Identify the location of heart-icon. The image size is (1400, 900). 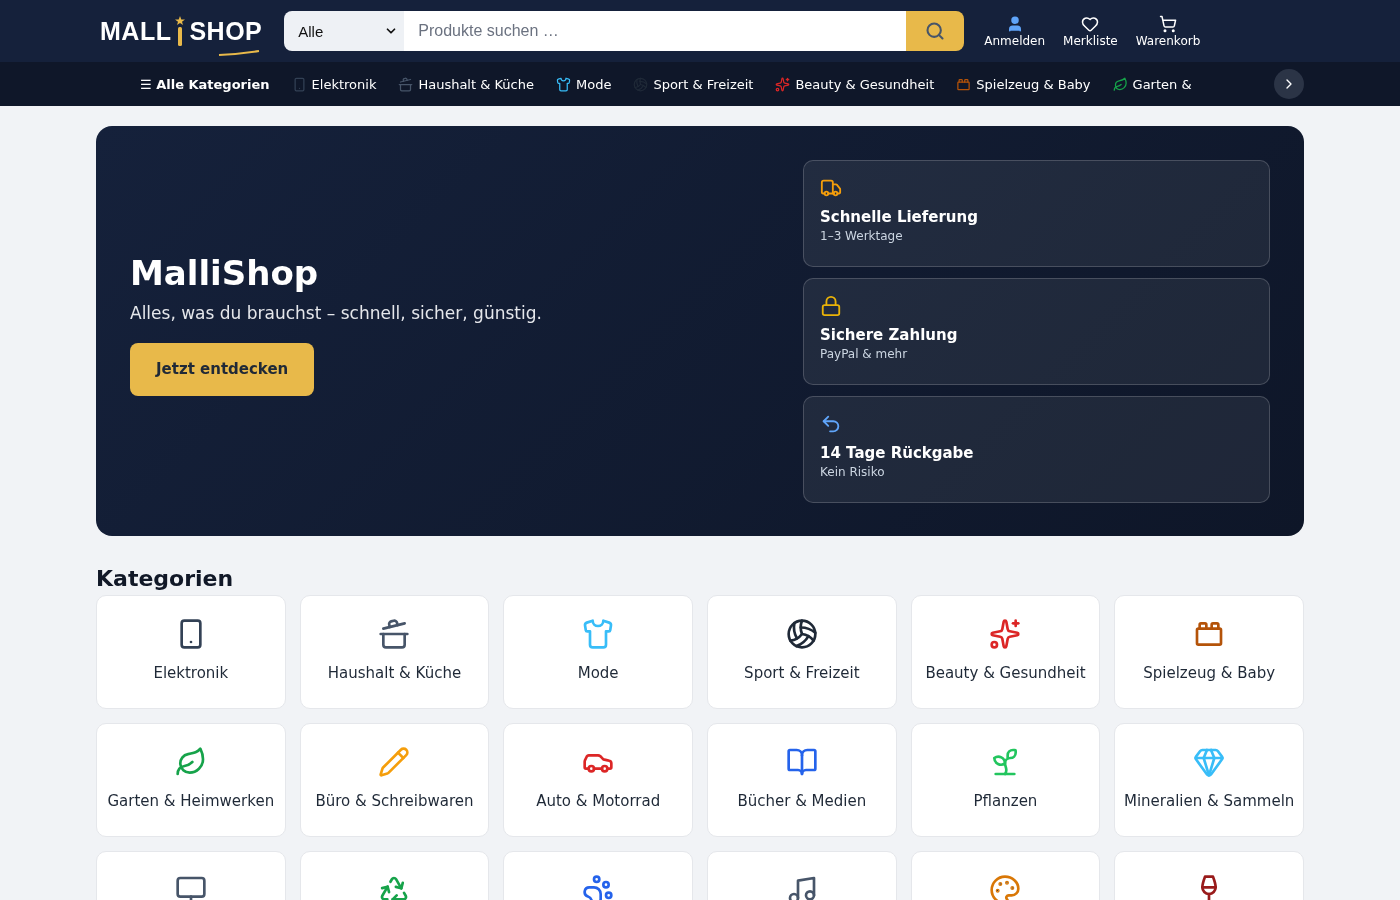
(1090, 23).